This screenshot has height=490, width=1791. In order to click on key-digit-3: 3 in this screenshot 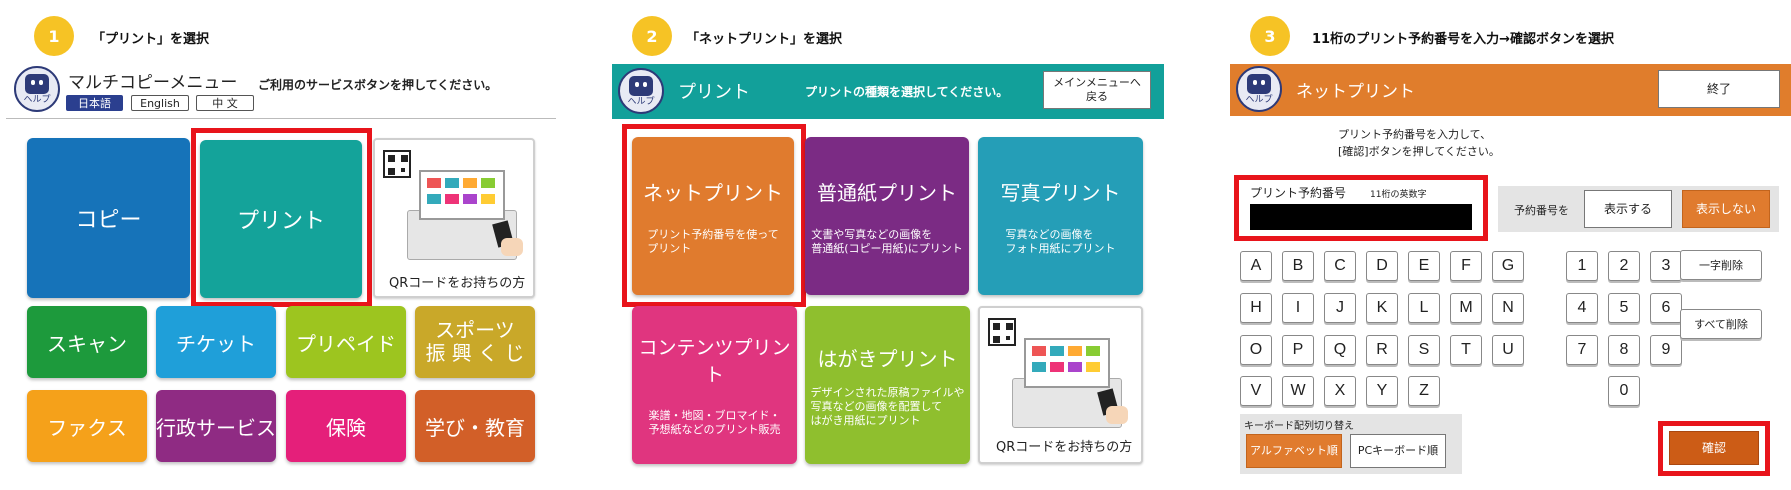, I will do `click(1666, 266)`.